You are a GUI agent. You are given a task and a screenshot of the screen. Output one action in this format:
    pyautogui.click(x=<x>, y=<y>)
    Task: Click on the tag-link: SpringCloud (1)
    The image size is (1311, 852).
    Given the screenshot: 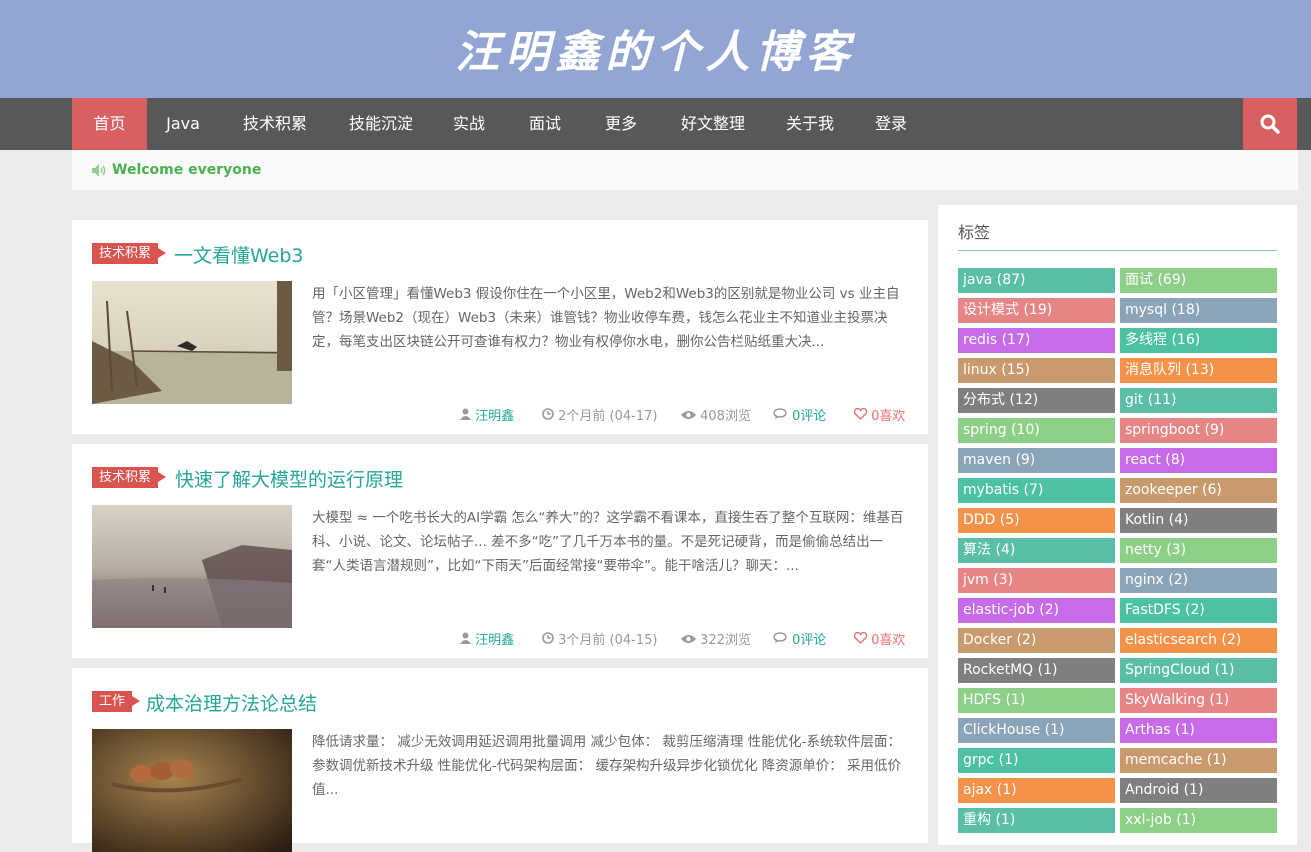 What is the action you would take?
    pyautogui.click(x=1198, y=670)
    